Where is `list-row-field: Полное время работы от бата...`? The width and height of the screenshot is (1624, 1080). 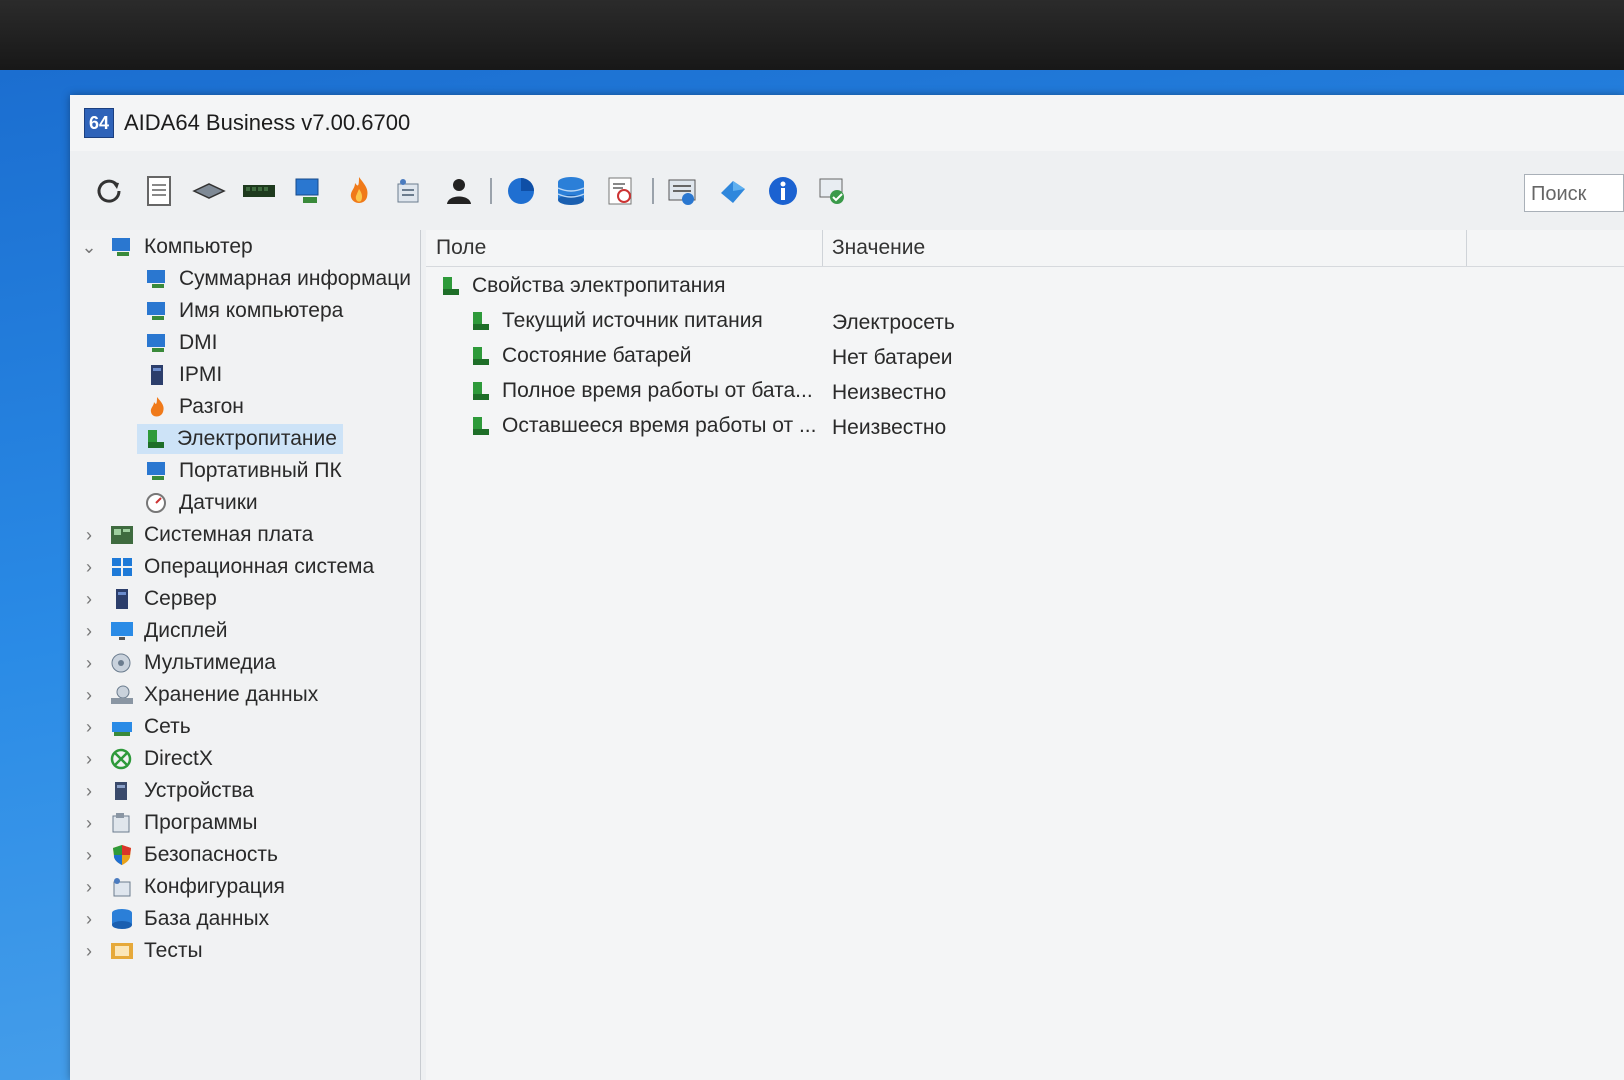 list-row-field: Полное время работы от бата... is located at coordinates (657, 390).